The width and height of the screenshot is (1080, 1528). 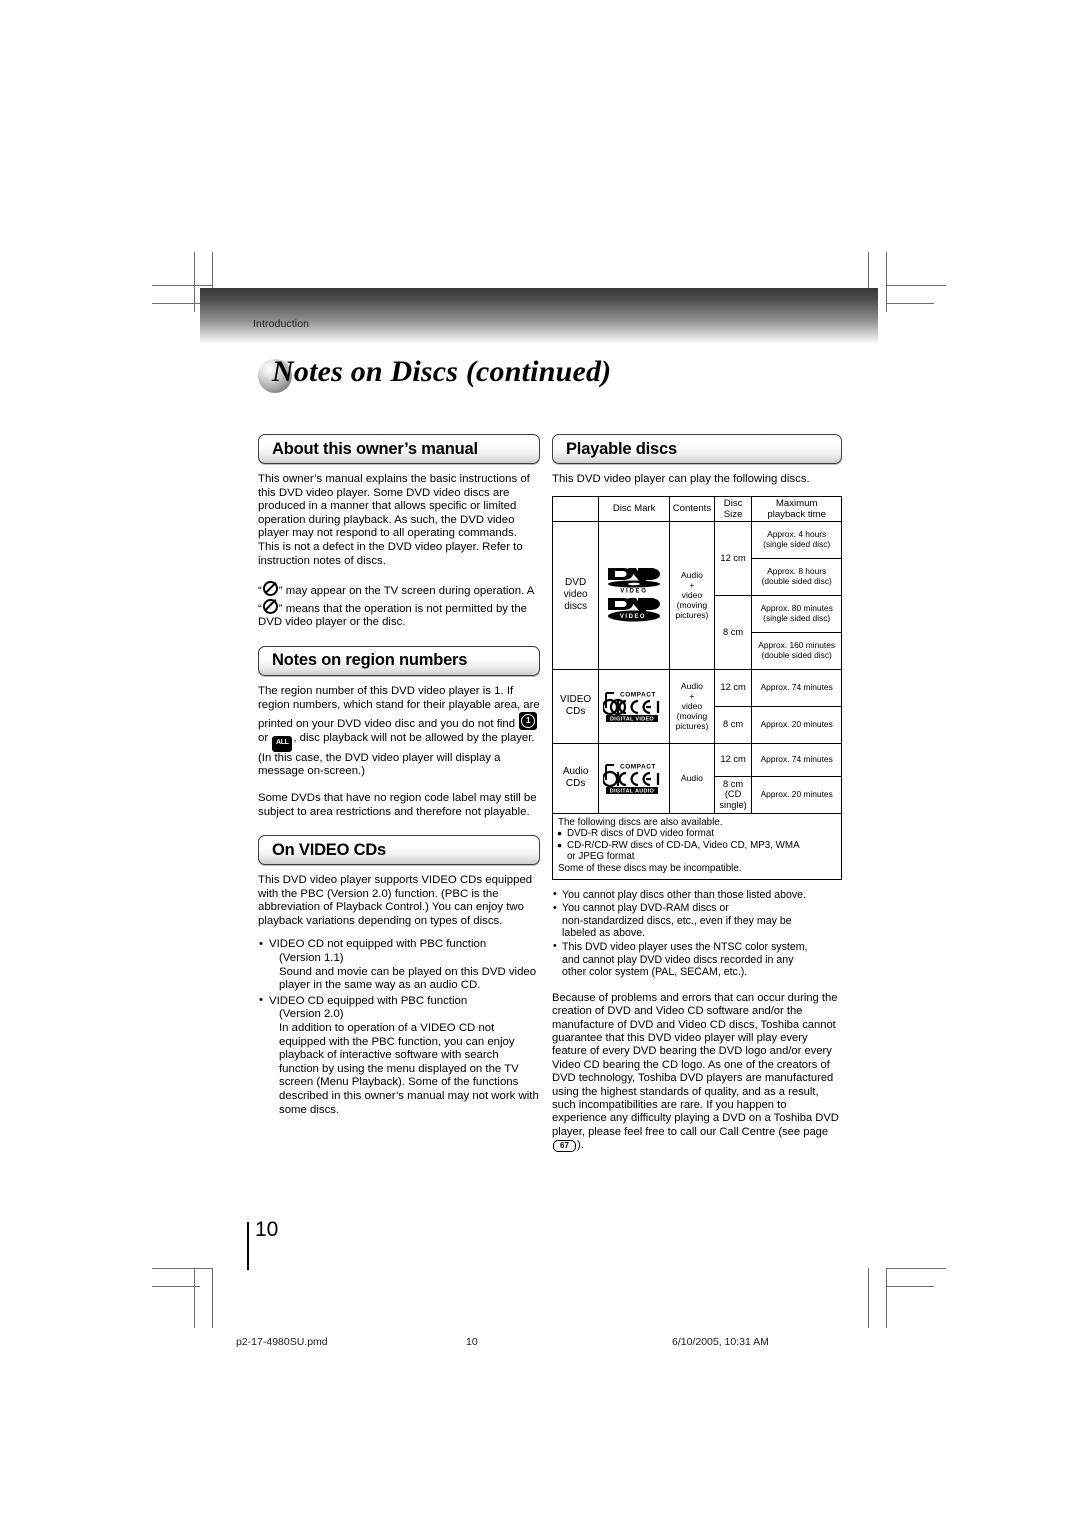 I want to click on row-label-l1: VIDEO, so click(x=576, y=700).